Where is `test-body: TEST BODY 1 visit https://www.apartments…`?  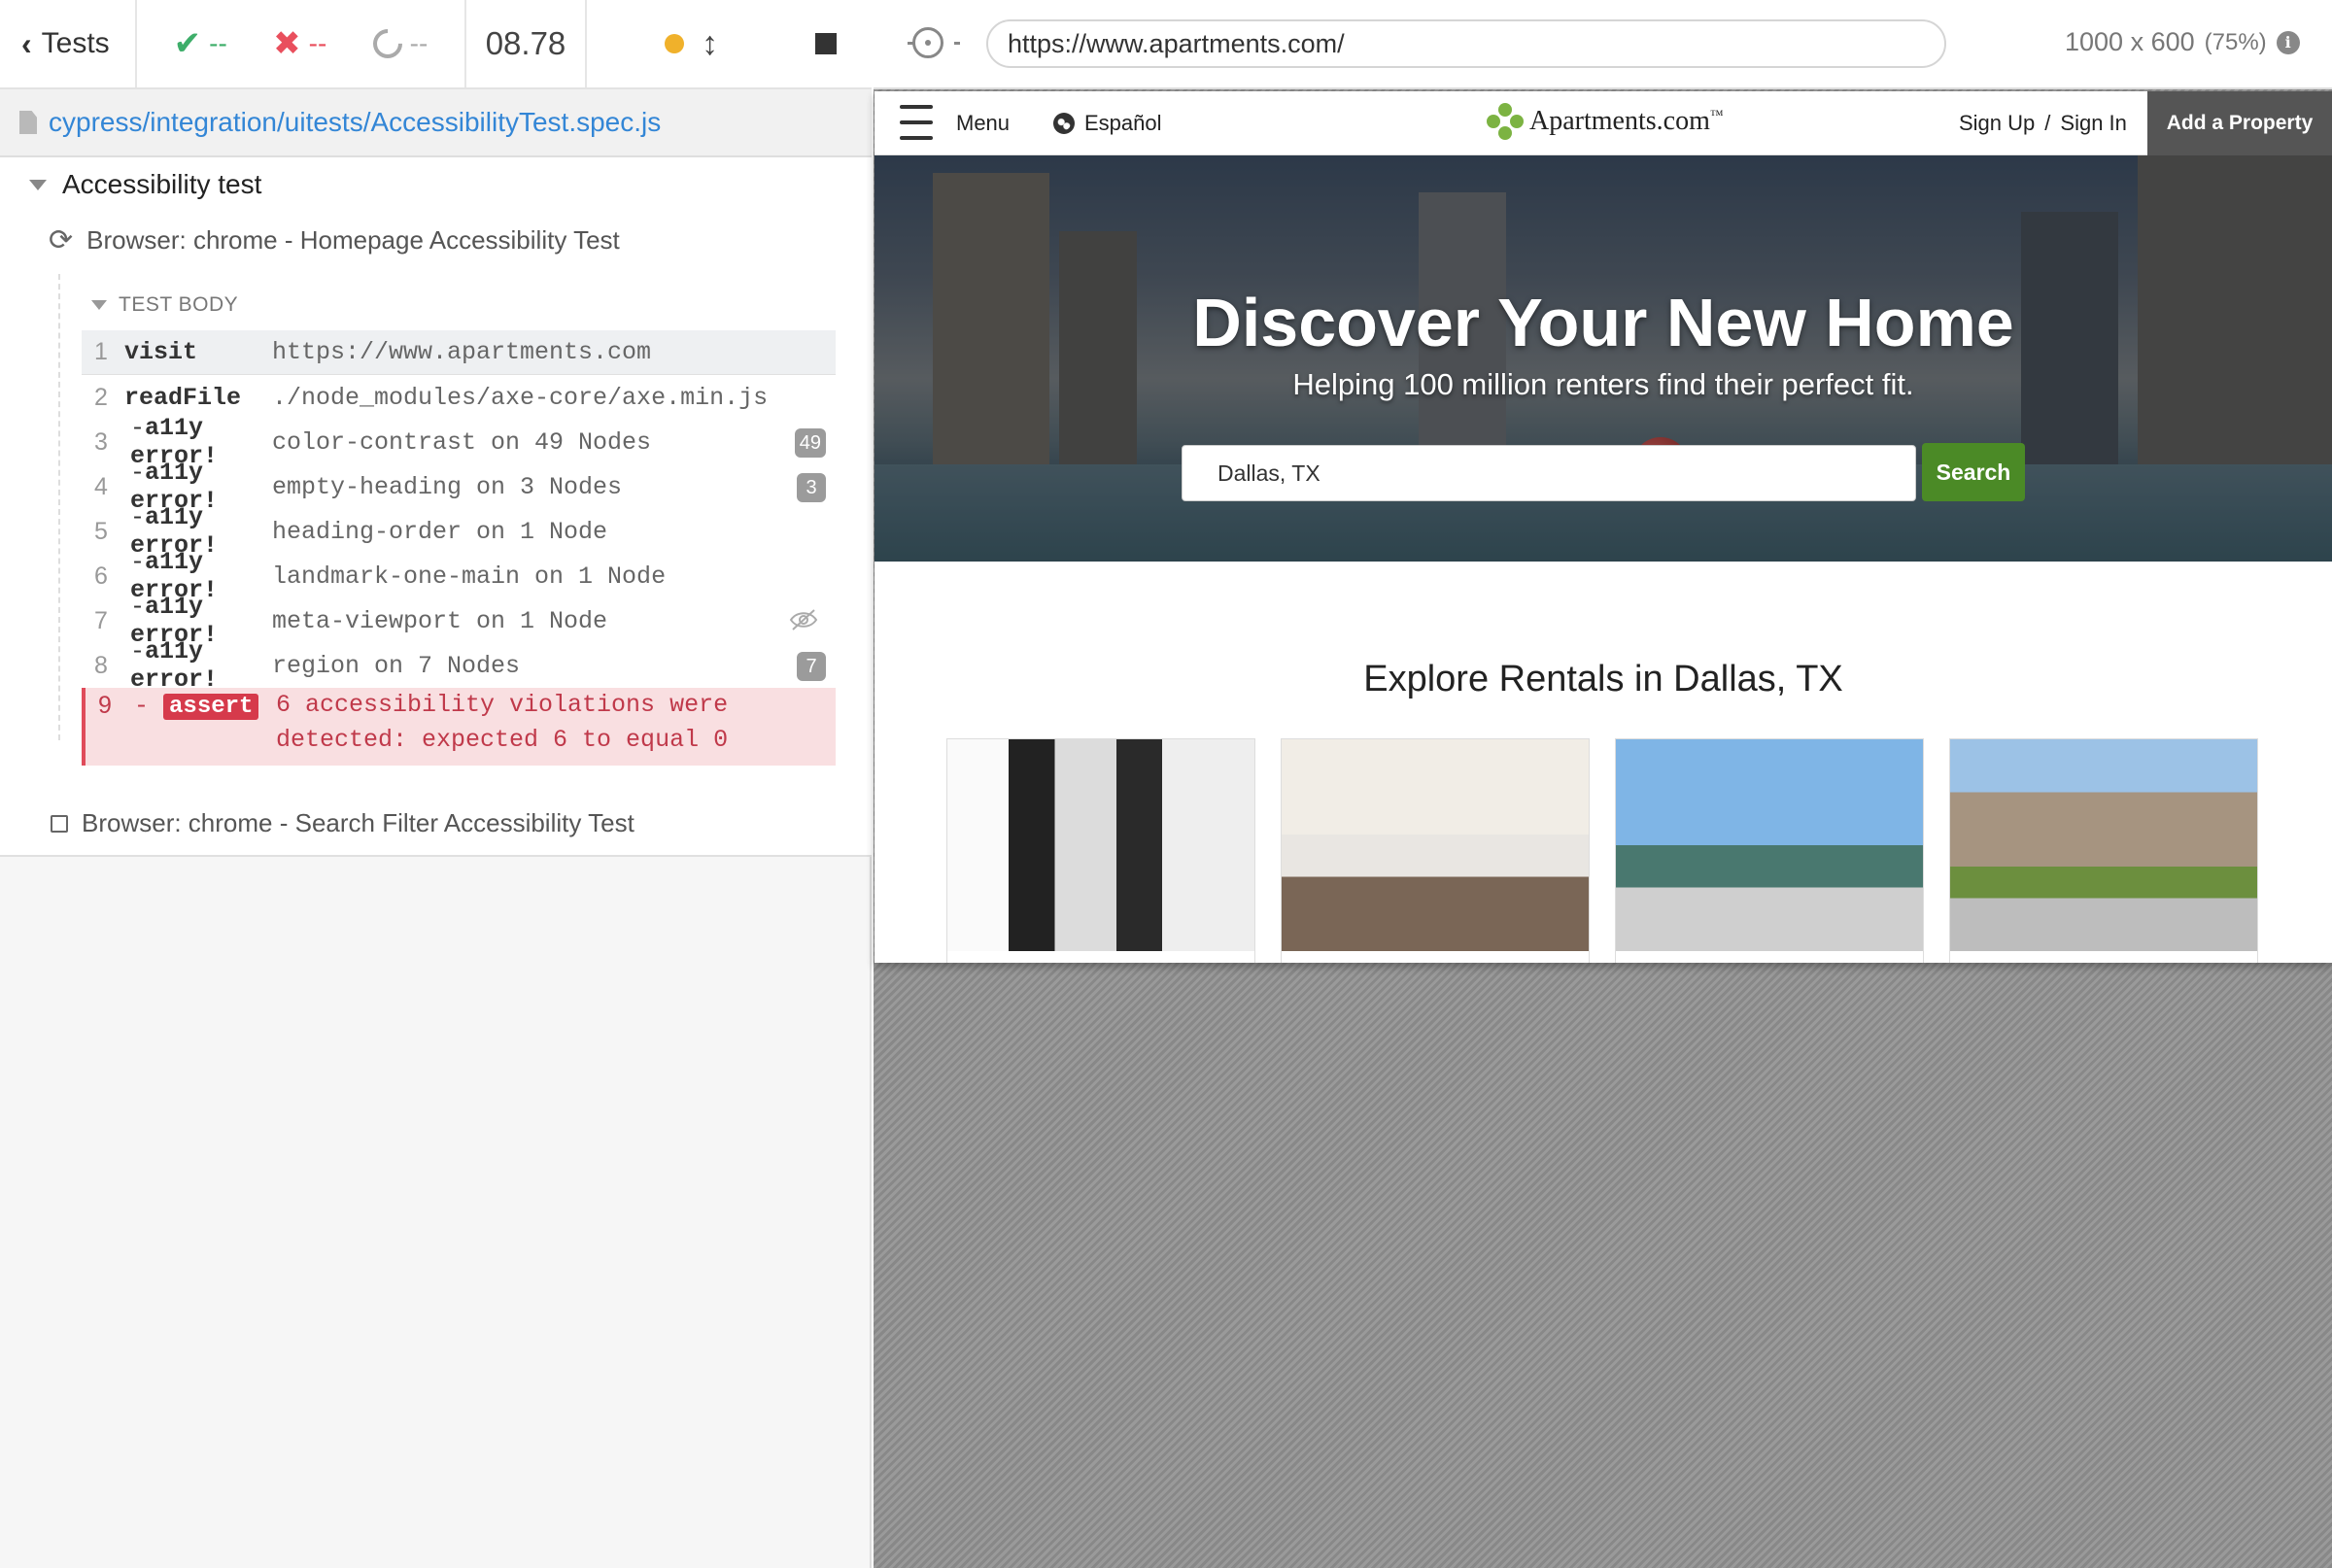
test-body: TEST BODY 1 visit https://www.apartments… is located at coordinates (447, 520).